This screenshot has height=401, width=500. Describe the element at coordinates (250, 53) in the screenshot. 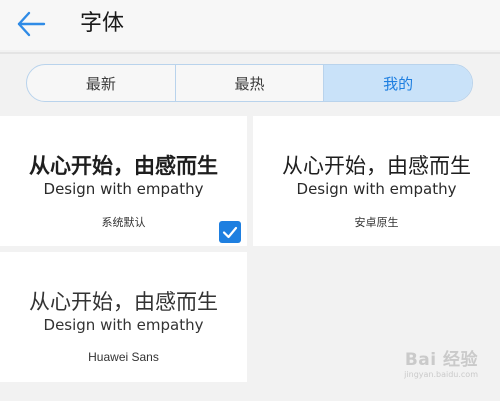

I see `header-divider` at that location.